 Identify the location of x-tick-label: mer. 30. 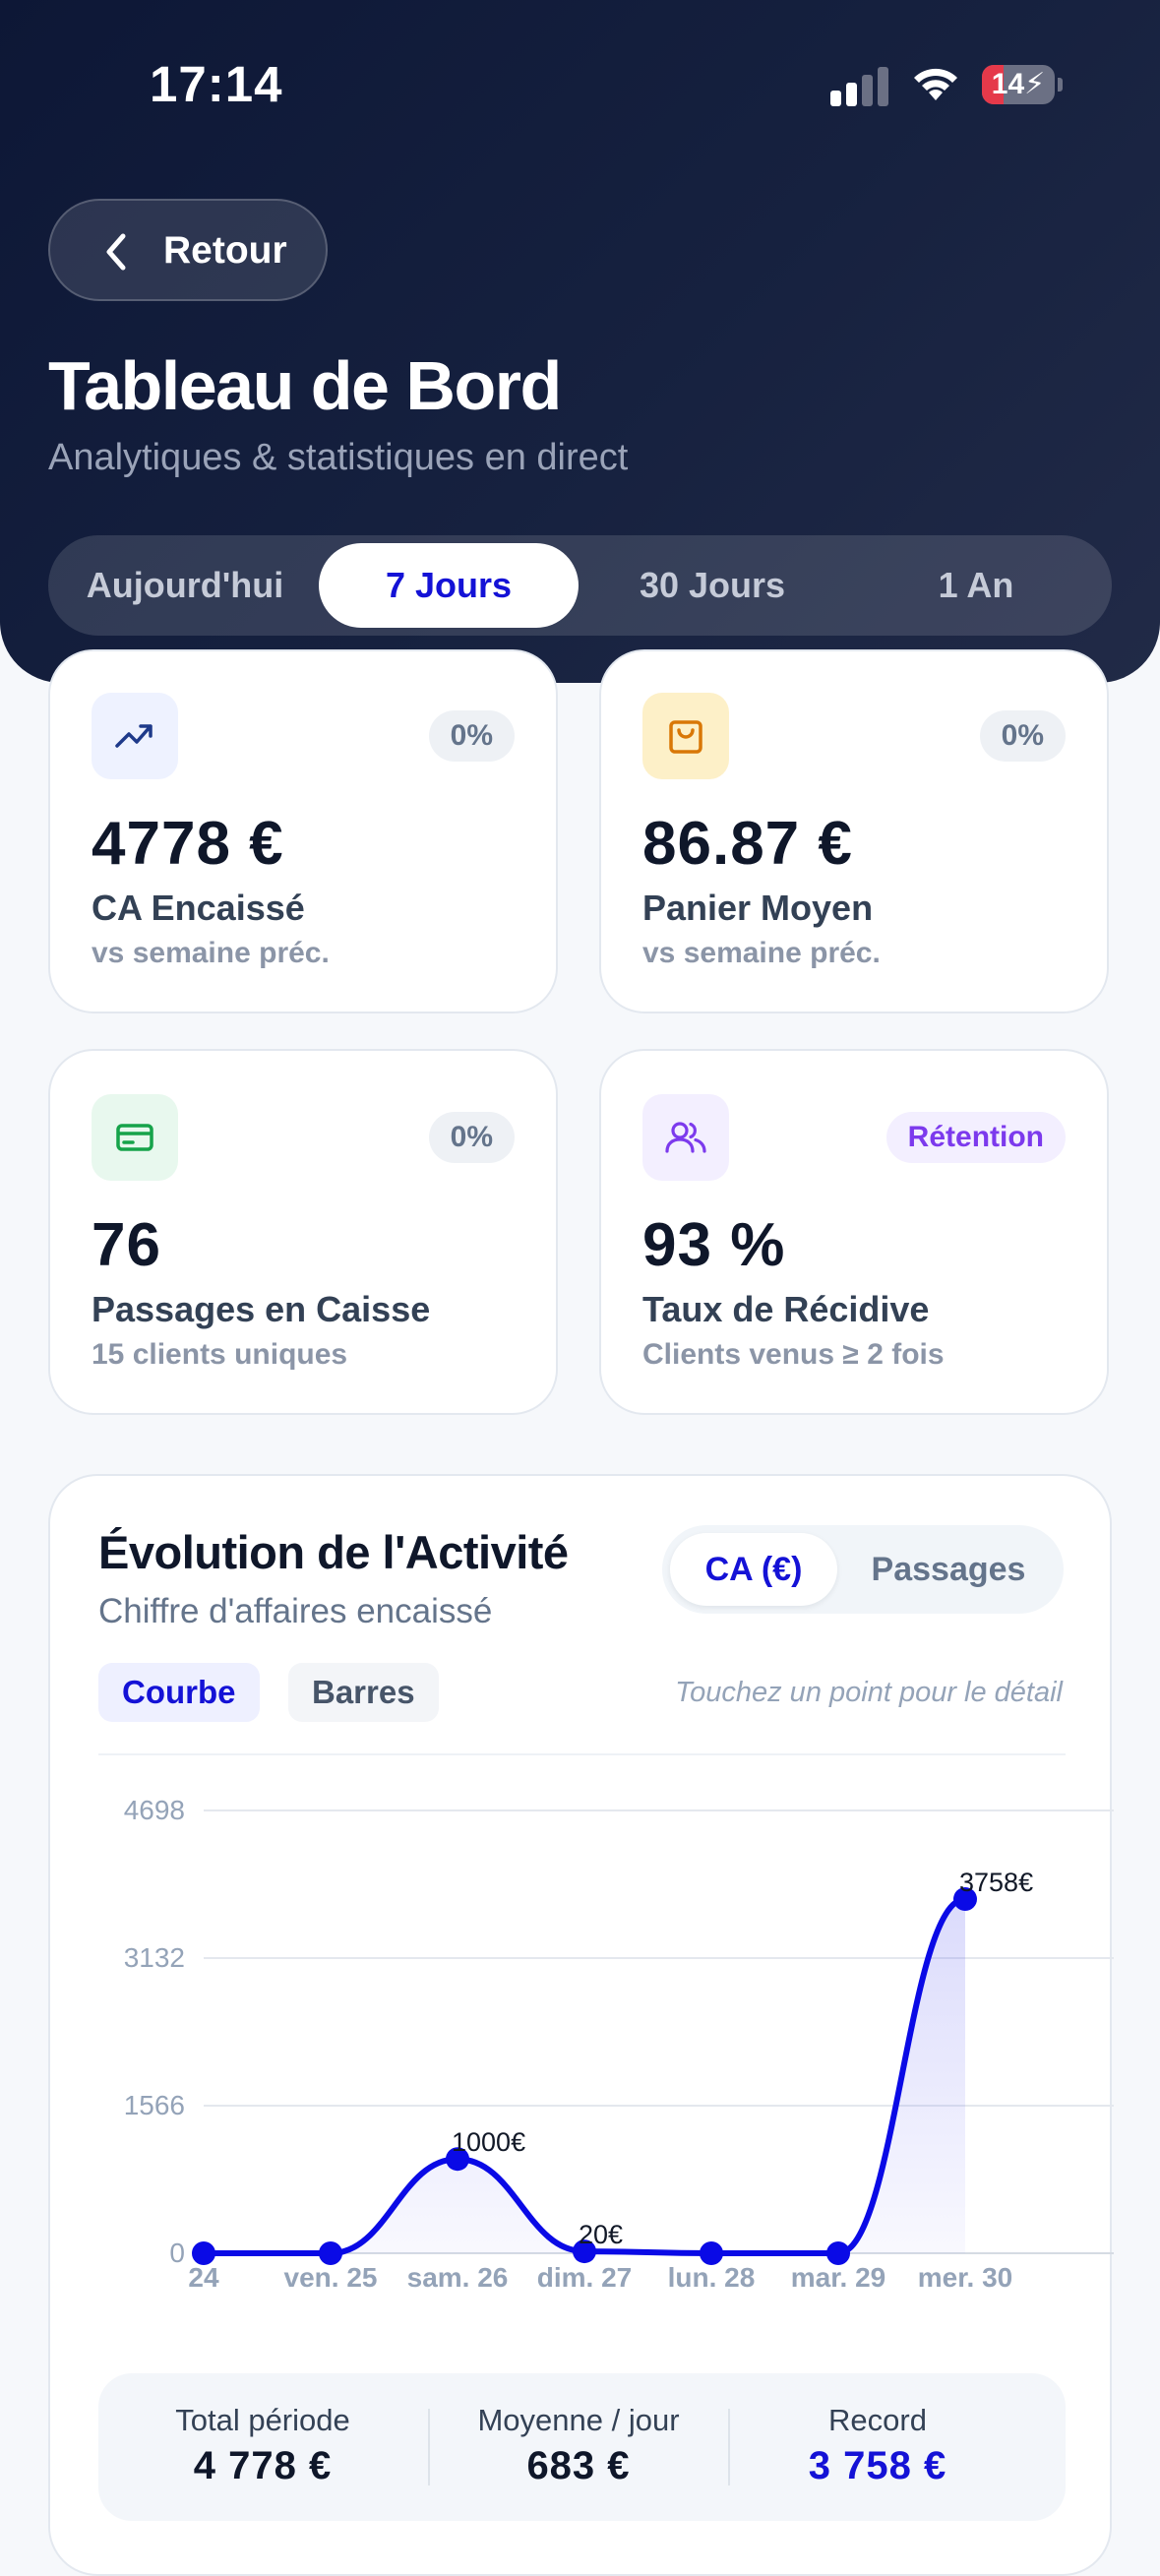
(965, 2277).